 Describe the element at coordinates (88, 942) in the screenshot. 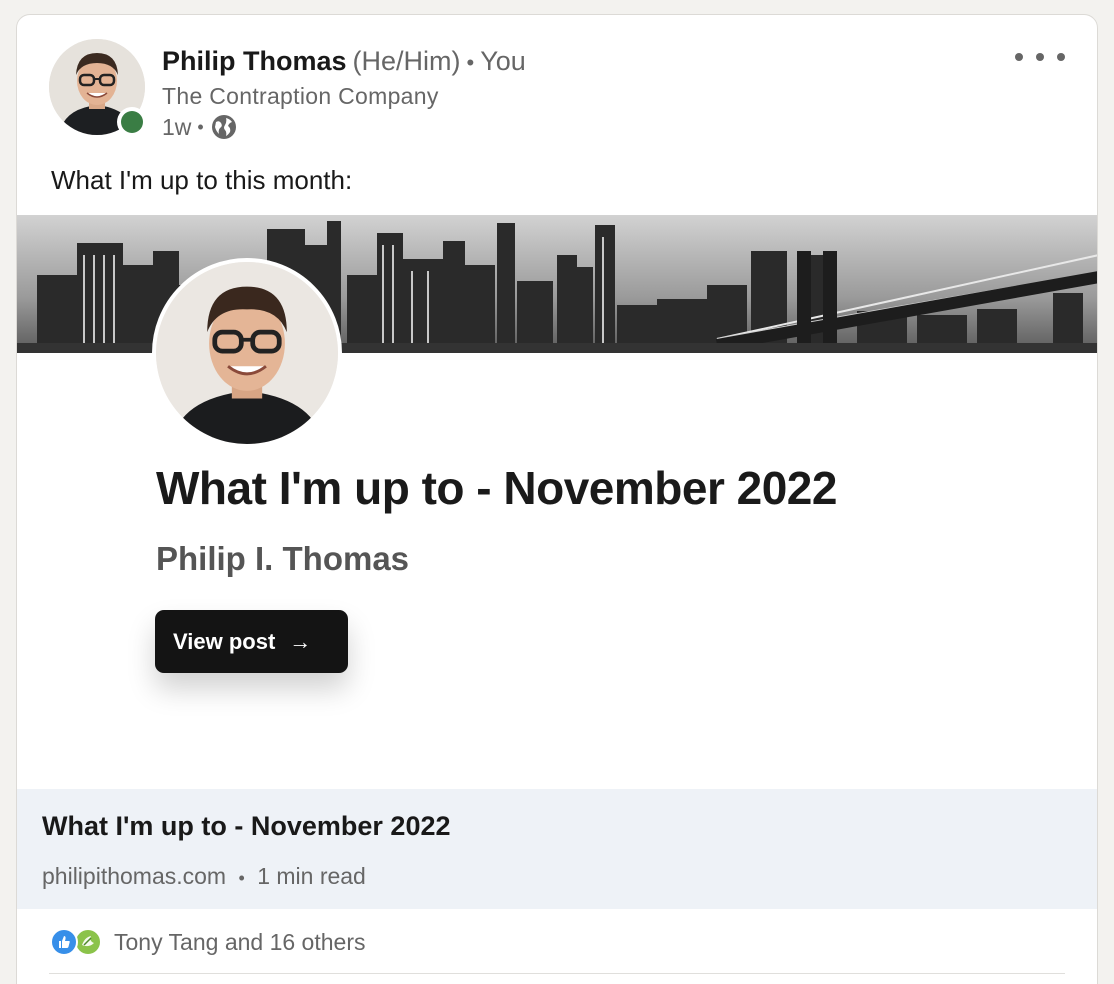

I see `support-icon` at that location.